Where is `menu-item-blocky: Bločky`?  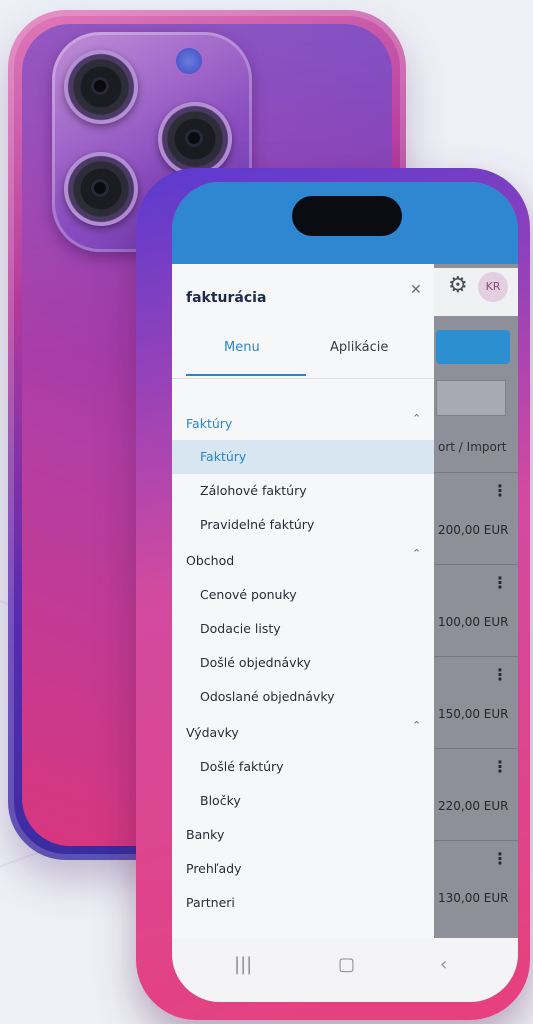 menu-item-blocky: Bločky is located at coordinates (220, 800).